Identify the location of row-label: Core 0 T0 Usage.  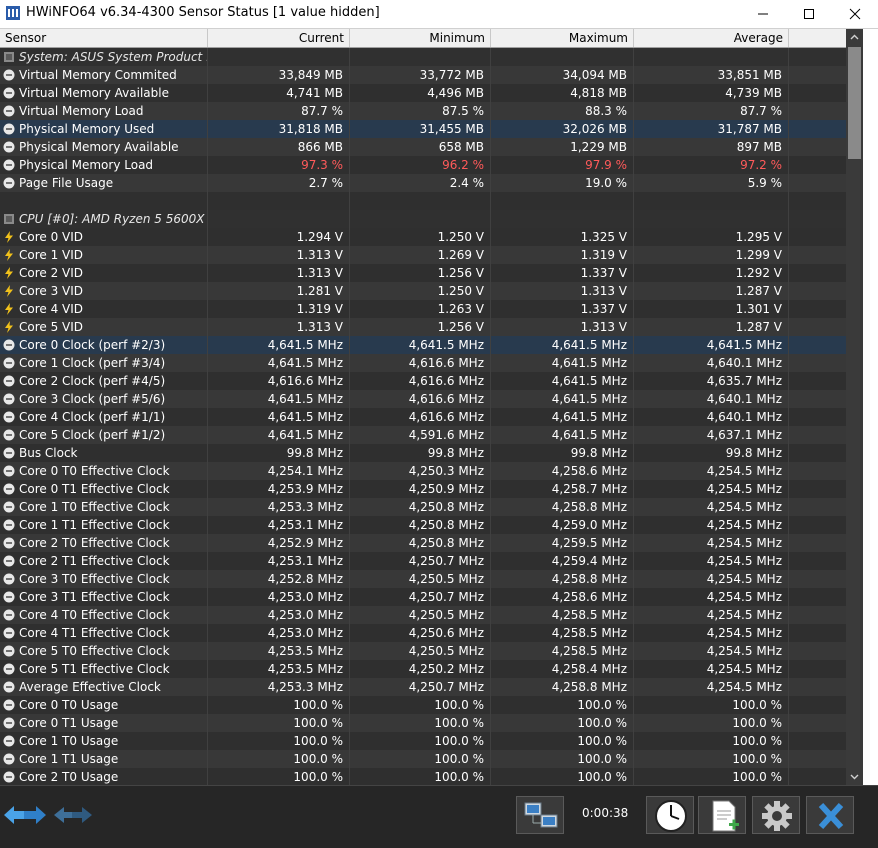
(69, 705).